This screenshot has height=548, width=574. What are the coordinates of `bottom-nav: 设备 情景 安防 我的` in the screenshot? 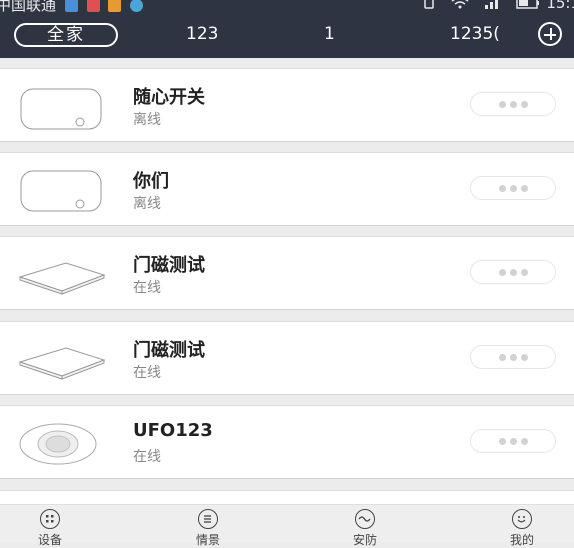 It's located at (287, 525).